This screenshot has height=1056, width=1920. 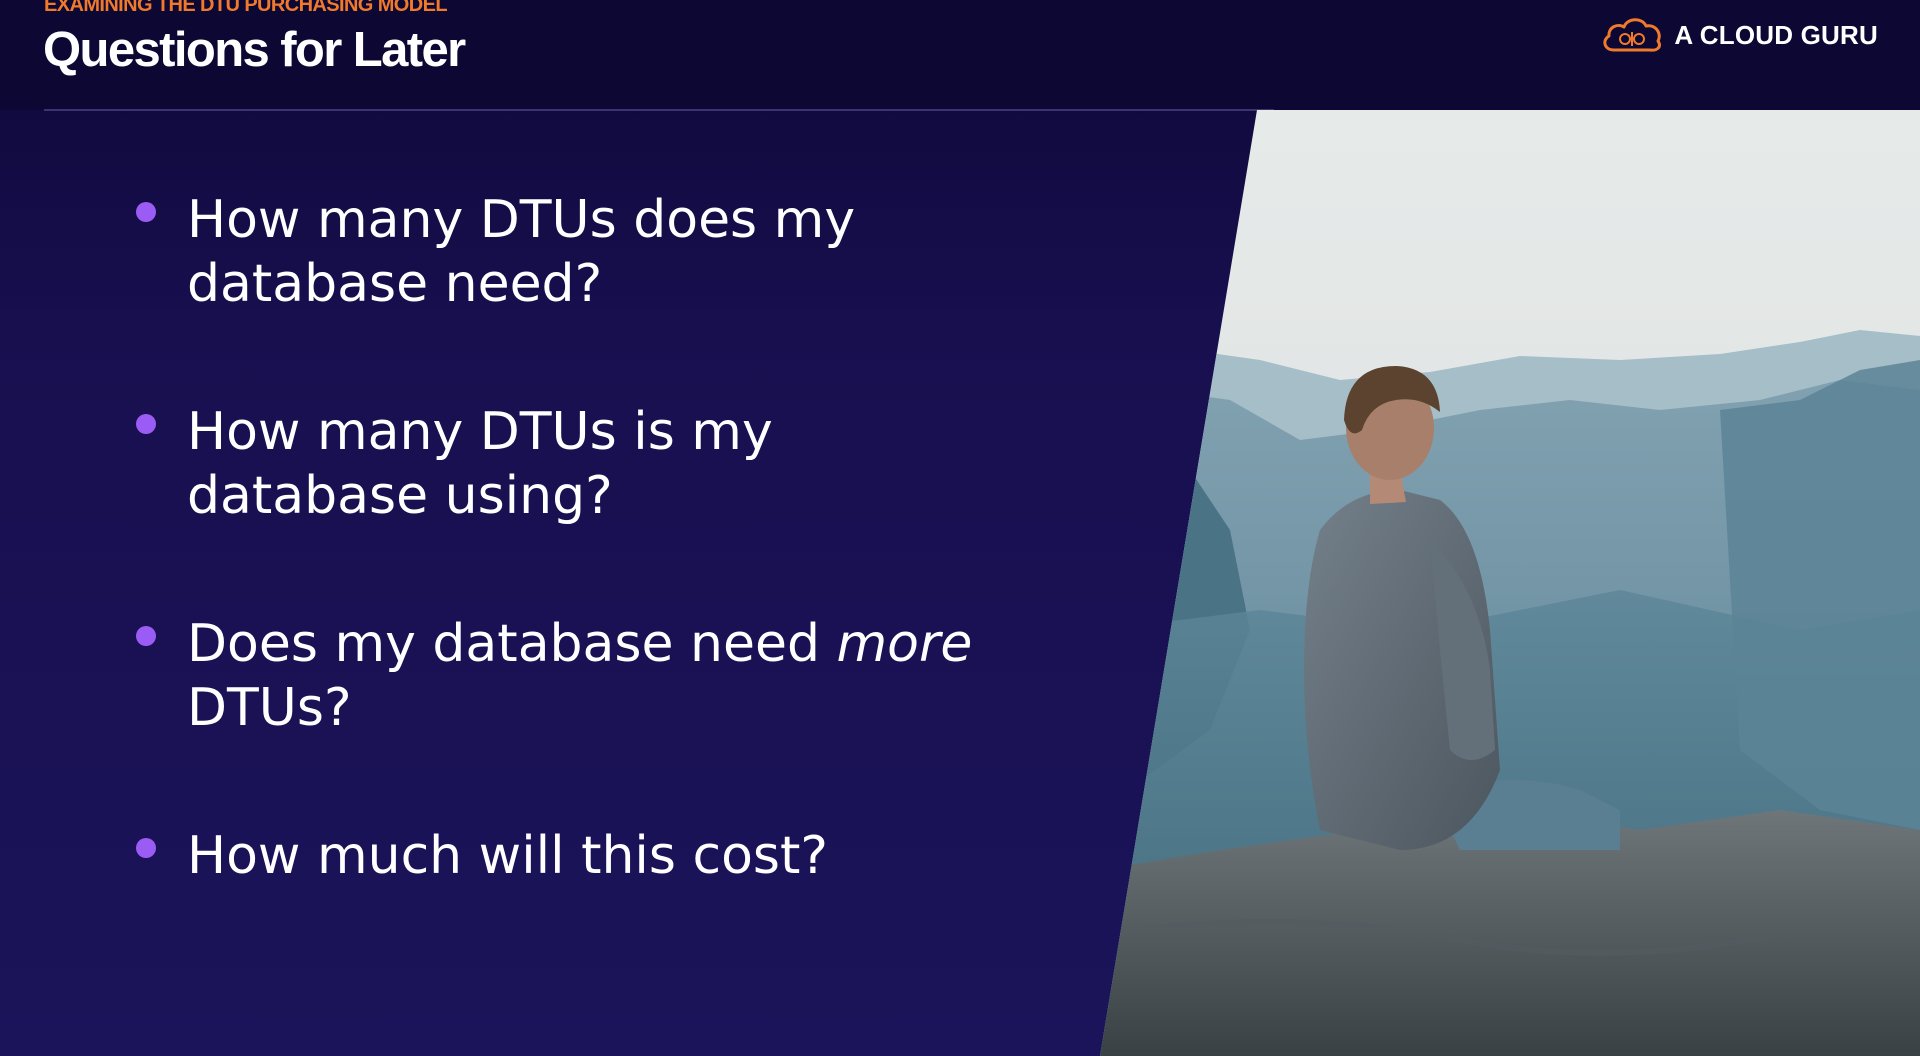 I want to click on bullet-item: How much will this cost?, so click(x=583, y=856).